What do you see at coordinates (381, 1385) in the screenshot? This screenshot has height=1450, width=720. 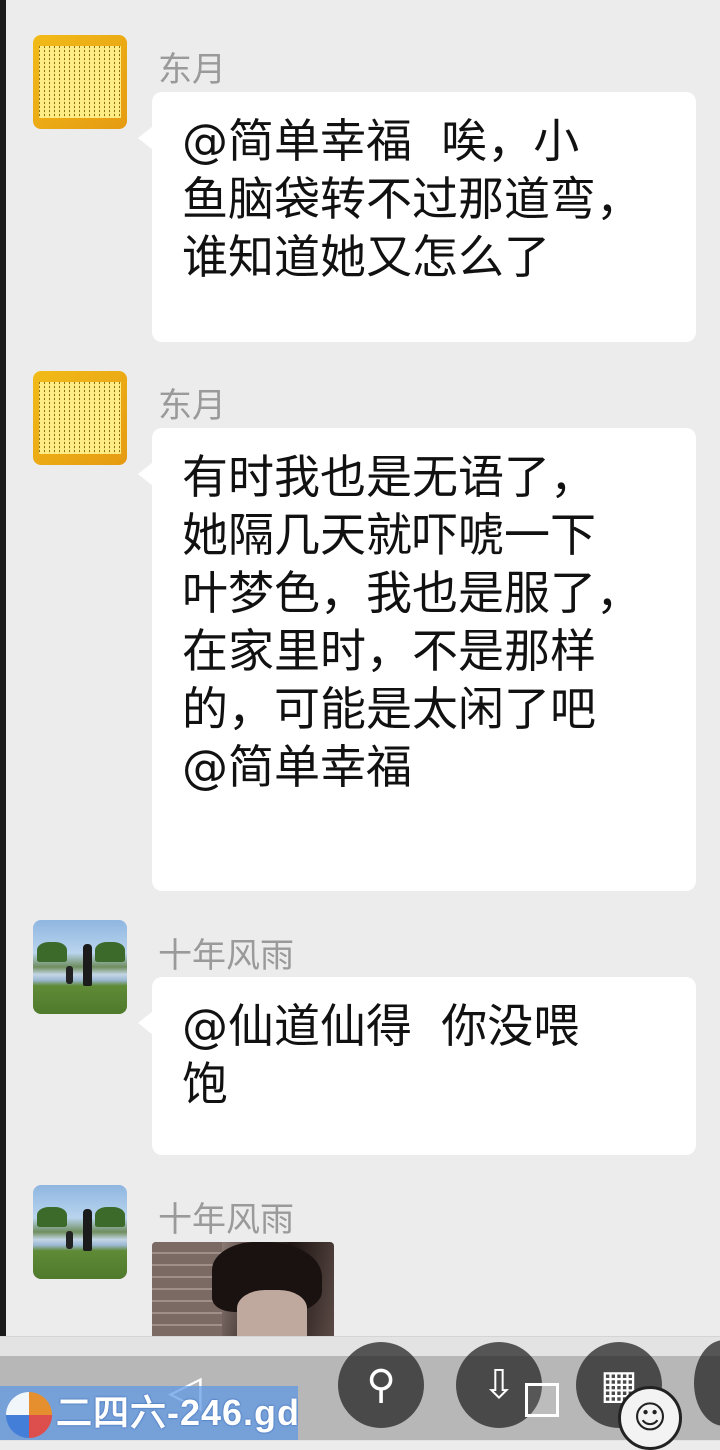 I see `bicycle-icon: ⚲` at bounding box center [381, 1385].